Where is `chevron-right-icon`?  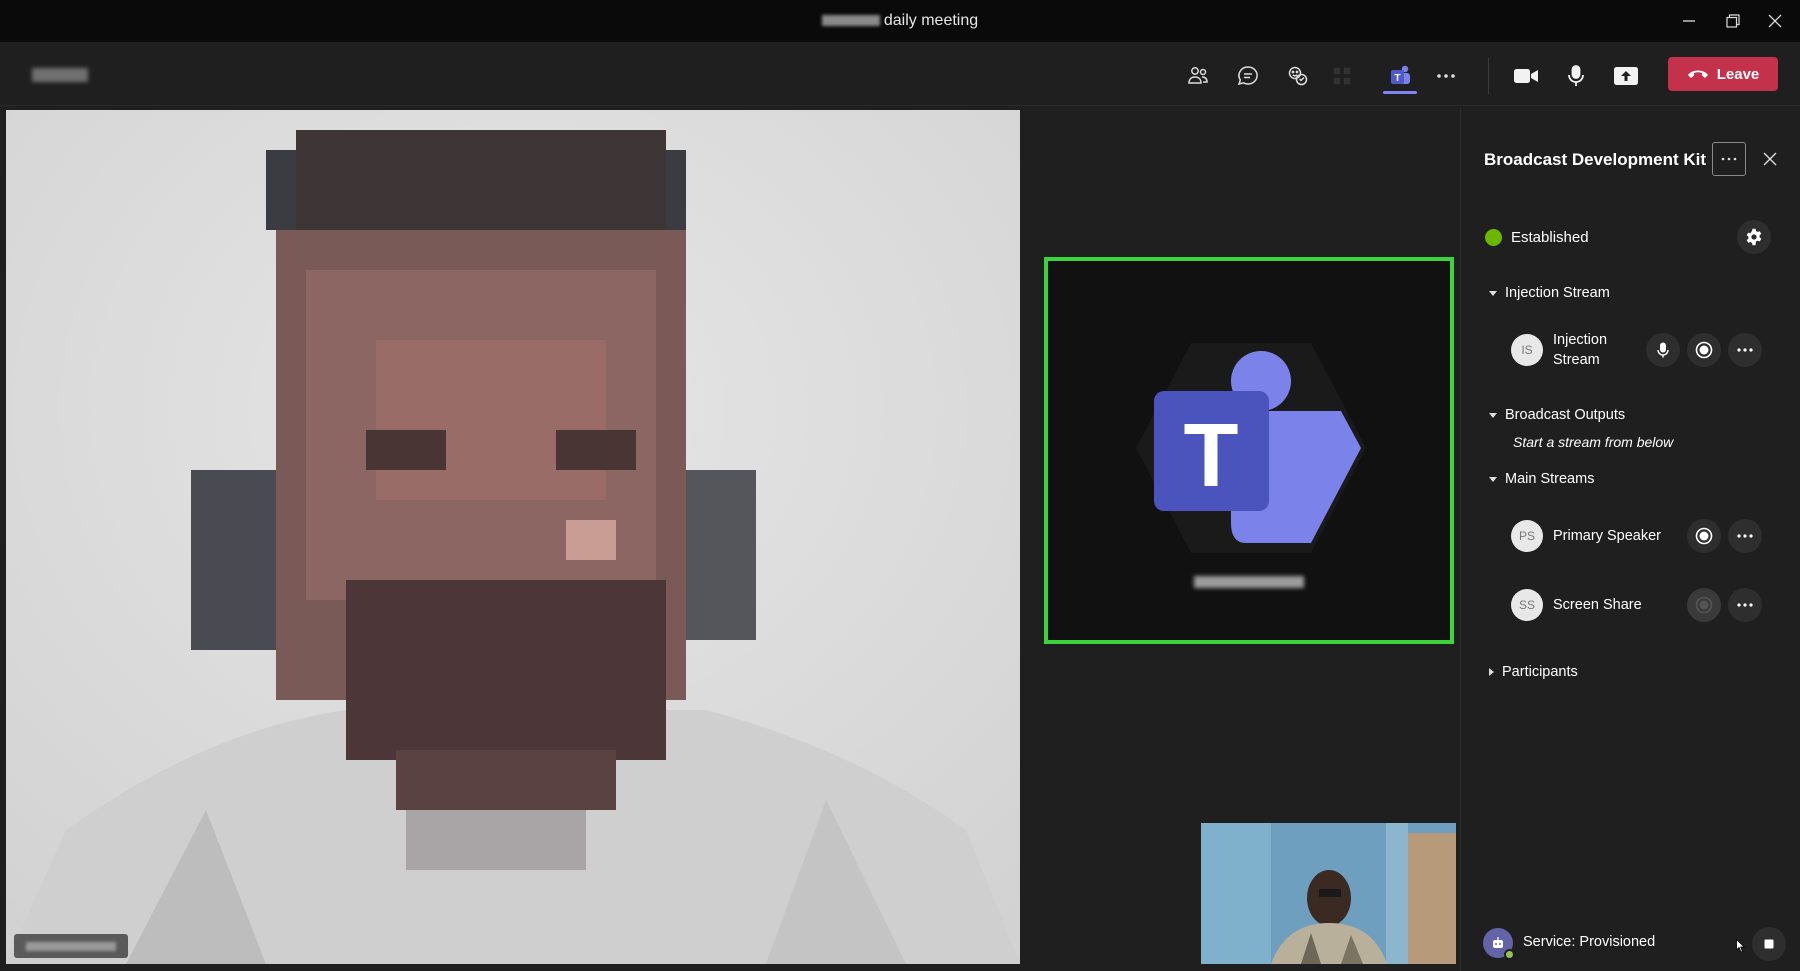
chevron-right-icon is located at coordinates (1491, 672).